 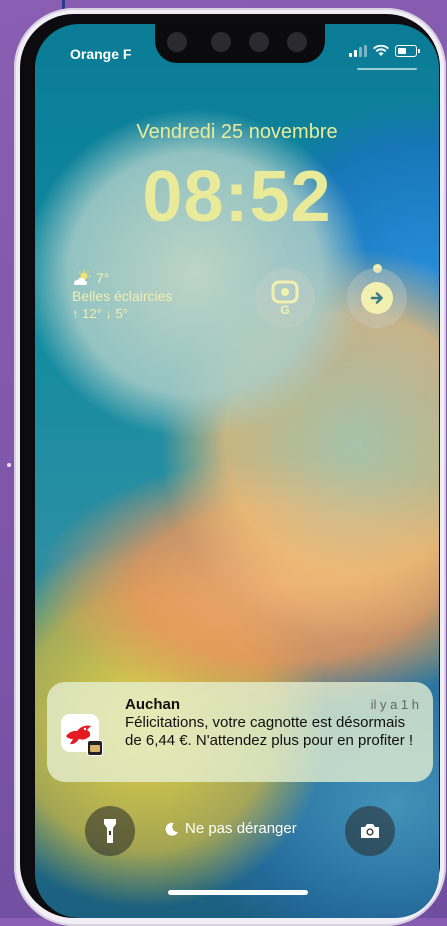 I want to click on lock-time: 08:52, so click(x=237, y=197).